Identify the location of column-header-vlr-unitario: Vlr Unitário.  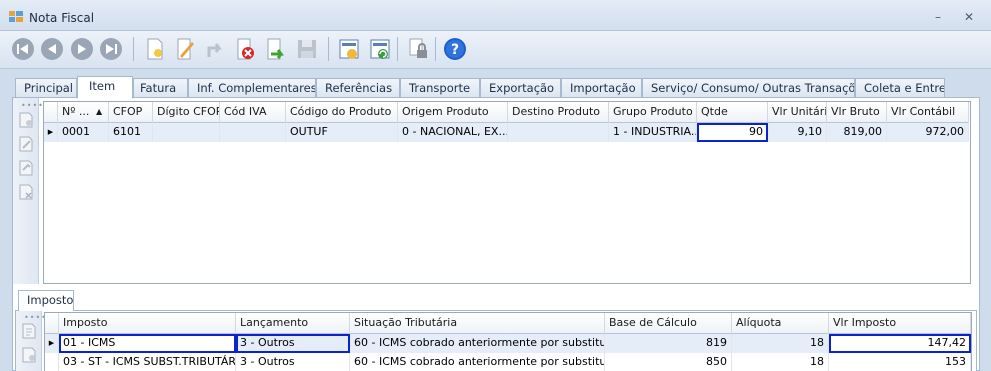
(797, 112).